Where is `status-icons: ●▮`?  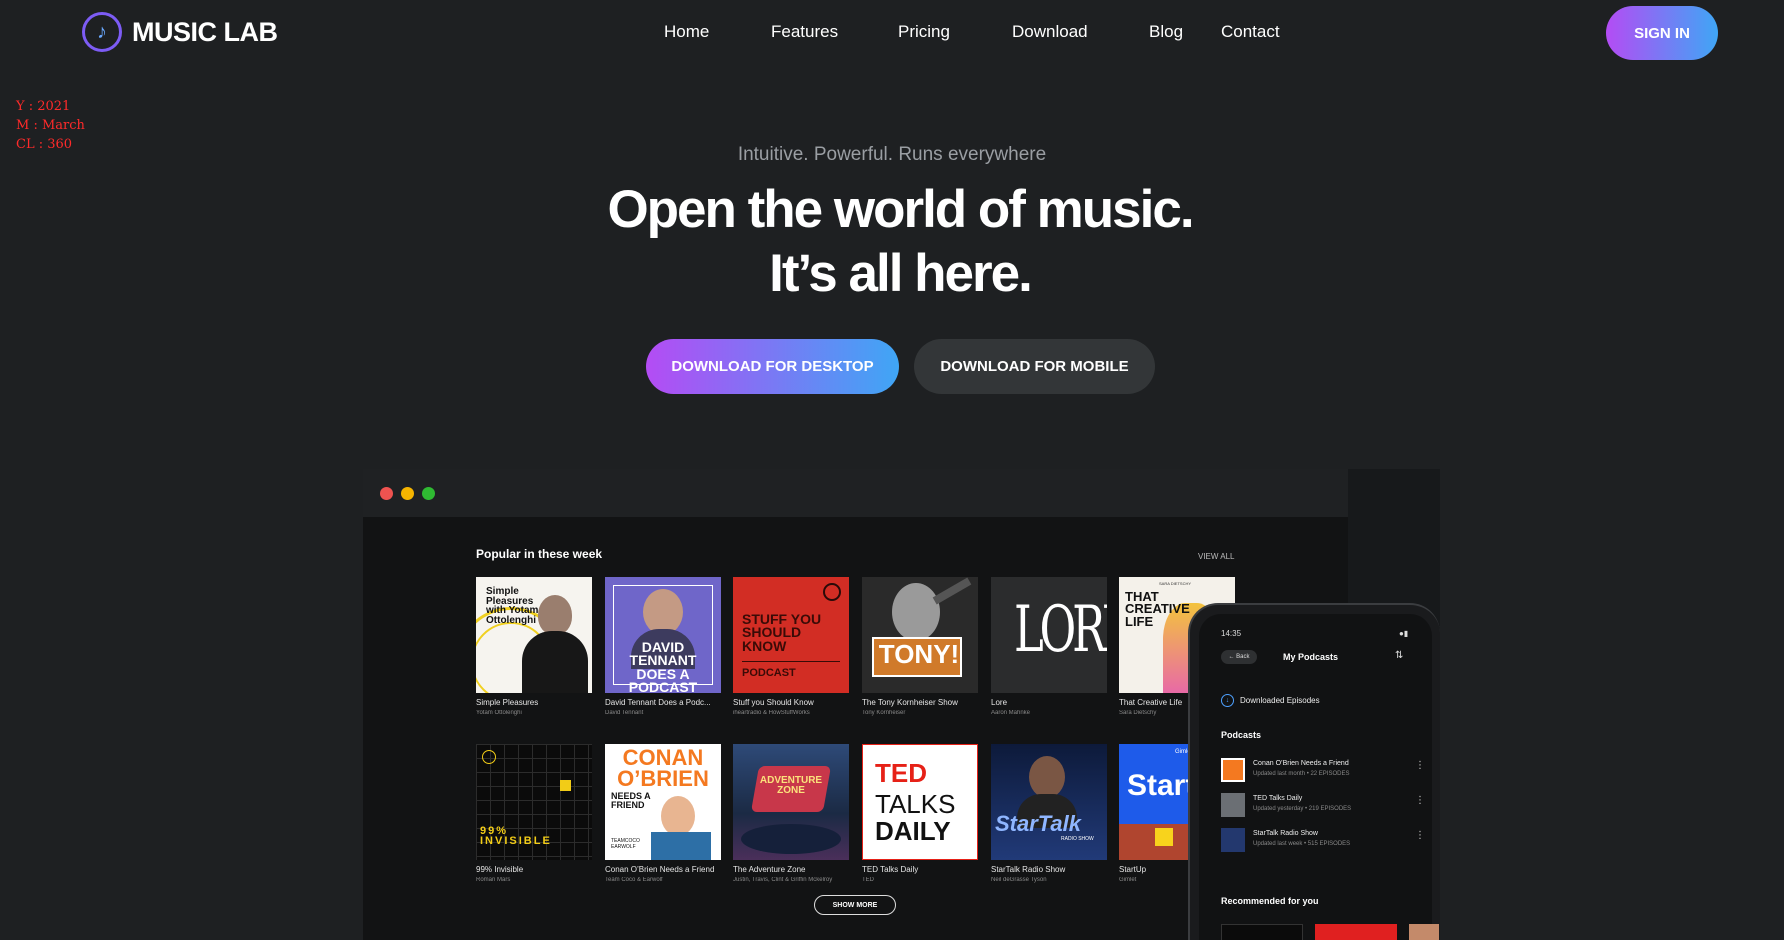
status-icons: ●▮ is located at coordinates (1404, 633).